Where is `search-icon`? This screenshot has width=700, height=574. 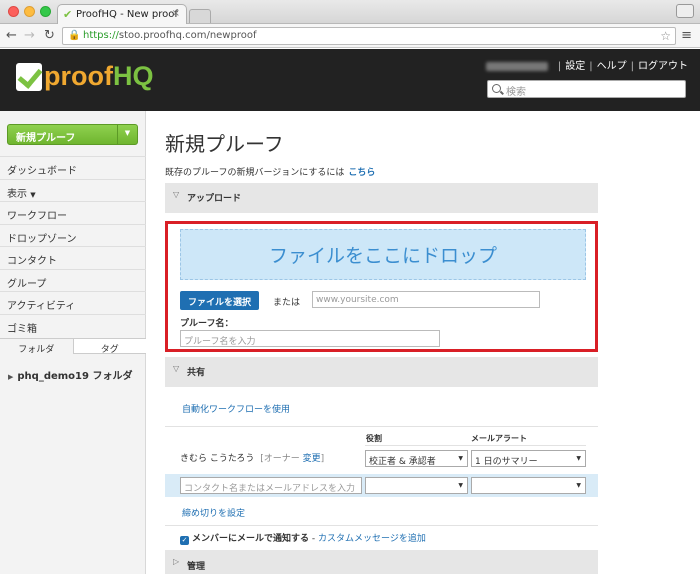 search-icon is located at coordinates (496, 88).